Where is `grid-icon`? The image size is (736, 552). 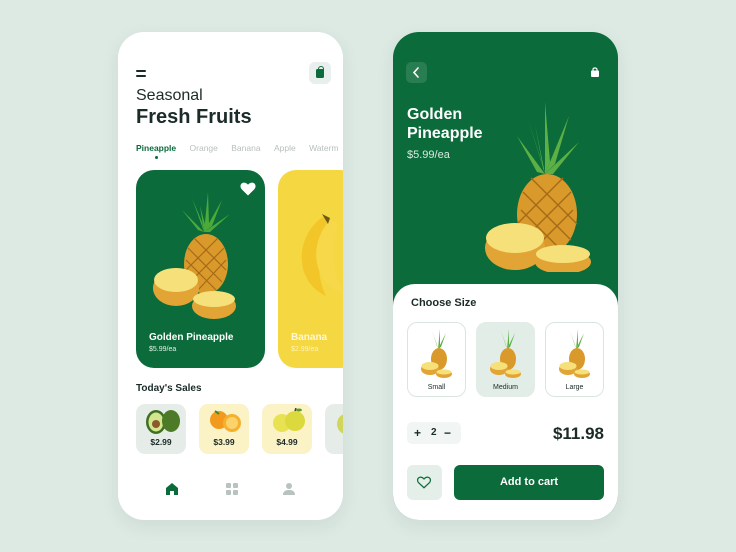 grid-icon is located at coordinates (232, 489).